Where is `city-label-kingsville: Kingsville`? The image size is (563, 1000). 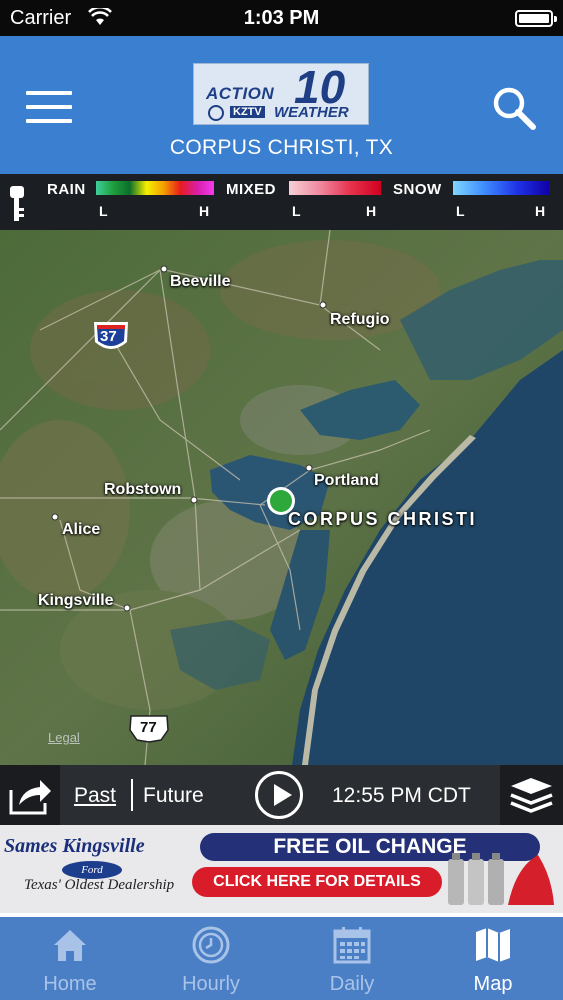
city-label-kingsville: Kingsville is located at coordinates (76, 600).